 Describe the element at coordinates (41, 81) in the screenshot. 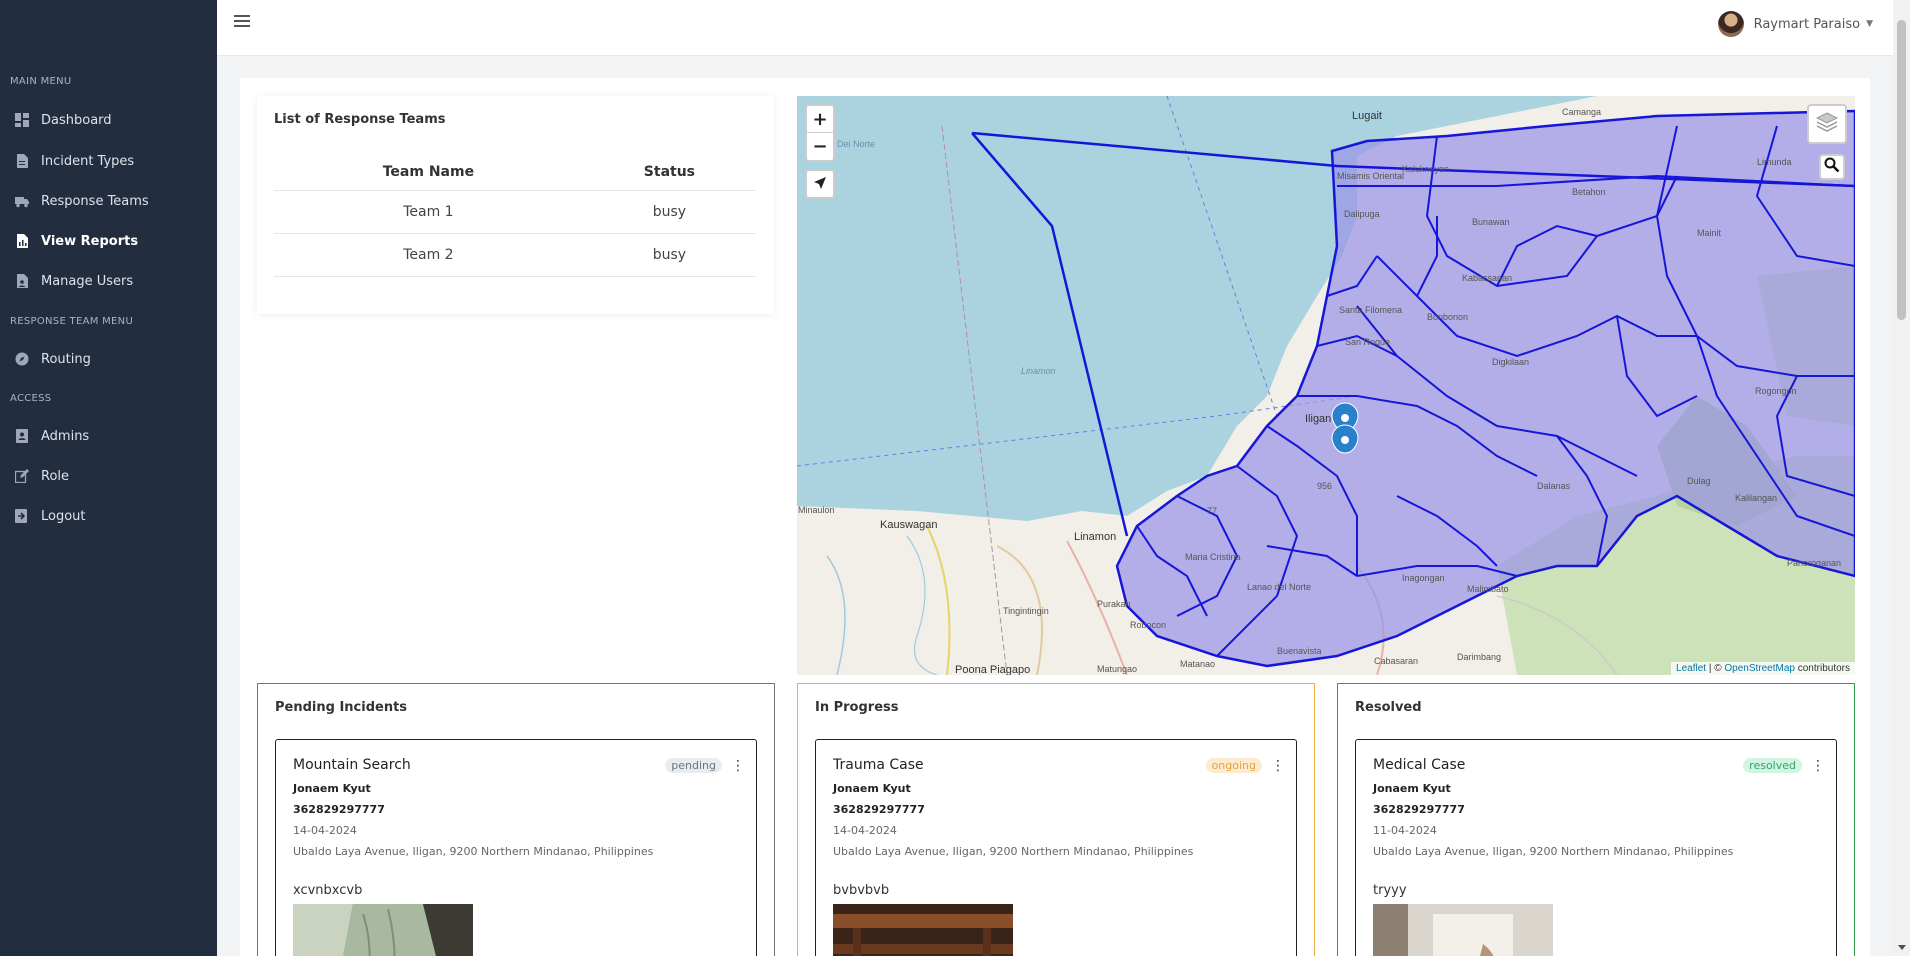

I see `sidebar-section-main-menu: MAIN MENU` at that location.